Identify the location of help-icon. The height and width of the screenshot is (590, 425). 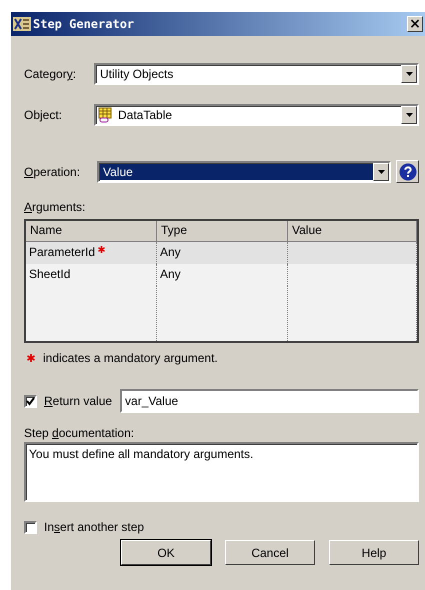
(407, 171).